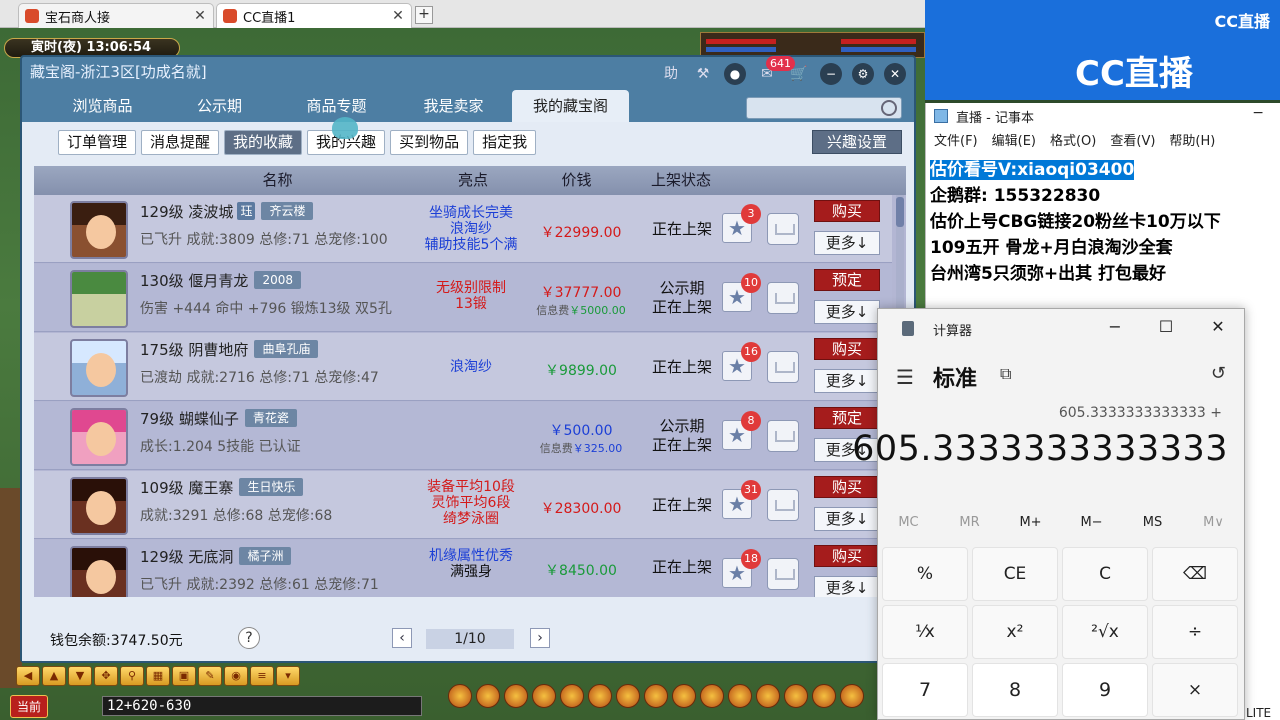 This screenshot has width=1280, height=720. Describe the element at coordinates (1152, 526) in the screenshot. I see `ms-button: MS` at that location.